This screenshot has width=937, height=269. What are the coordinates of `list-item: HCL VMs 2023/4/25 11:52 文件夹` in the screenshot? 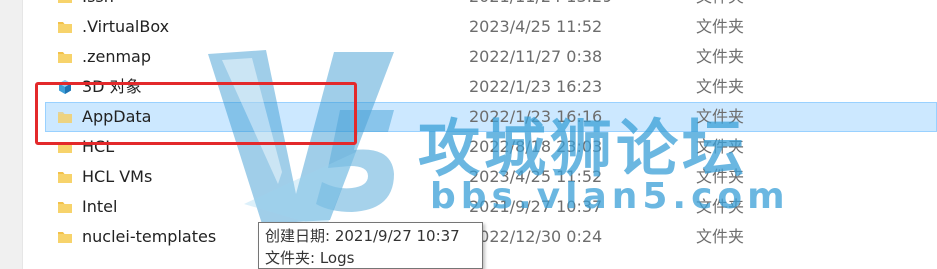 It's located at (491, 177).